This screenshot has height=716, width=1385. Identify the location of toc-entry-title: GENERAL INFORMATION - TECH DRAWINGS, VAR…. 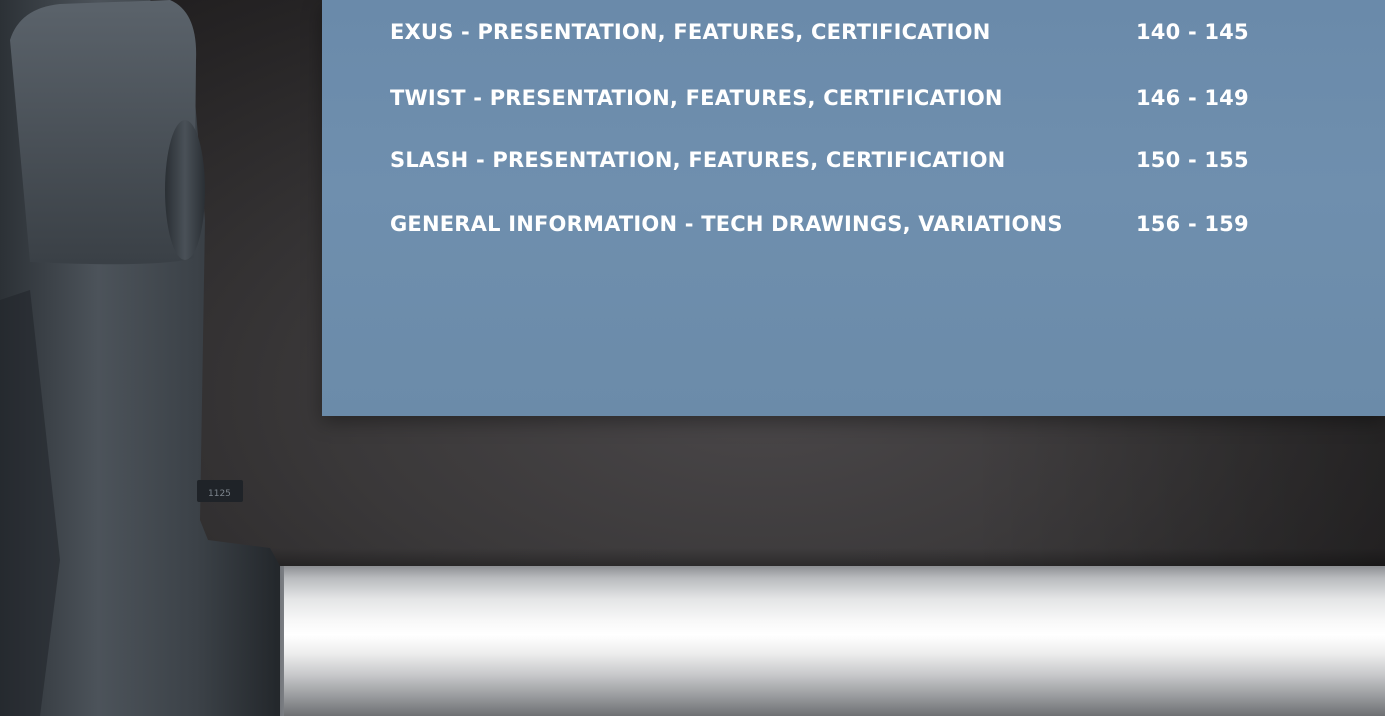
(726, 224).